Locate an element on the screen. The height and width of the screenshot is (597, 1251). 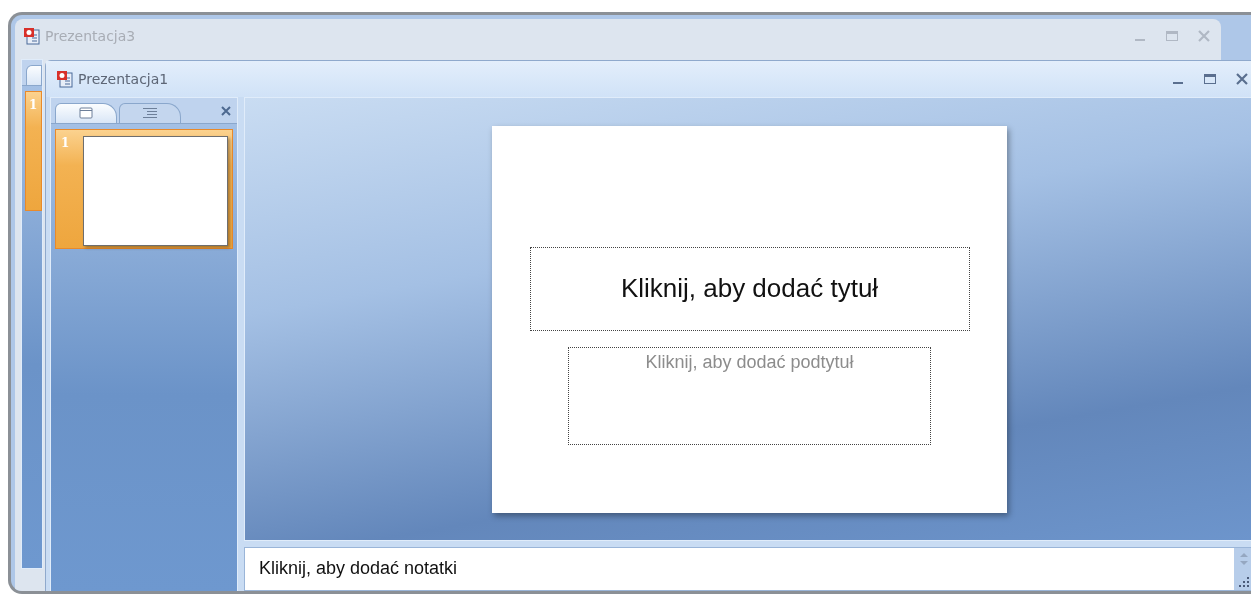
slide-icon is located at coordinates (86, 113).